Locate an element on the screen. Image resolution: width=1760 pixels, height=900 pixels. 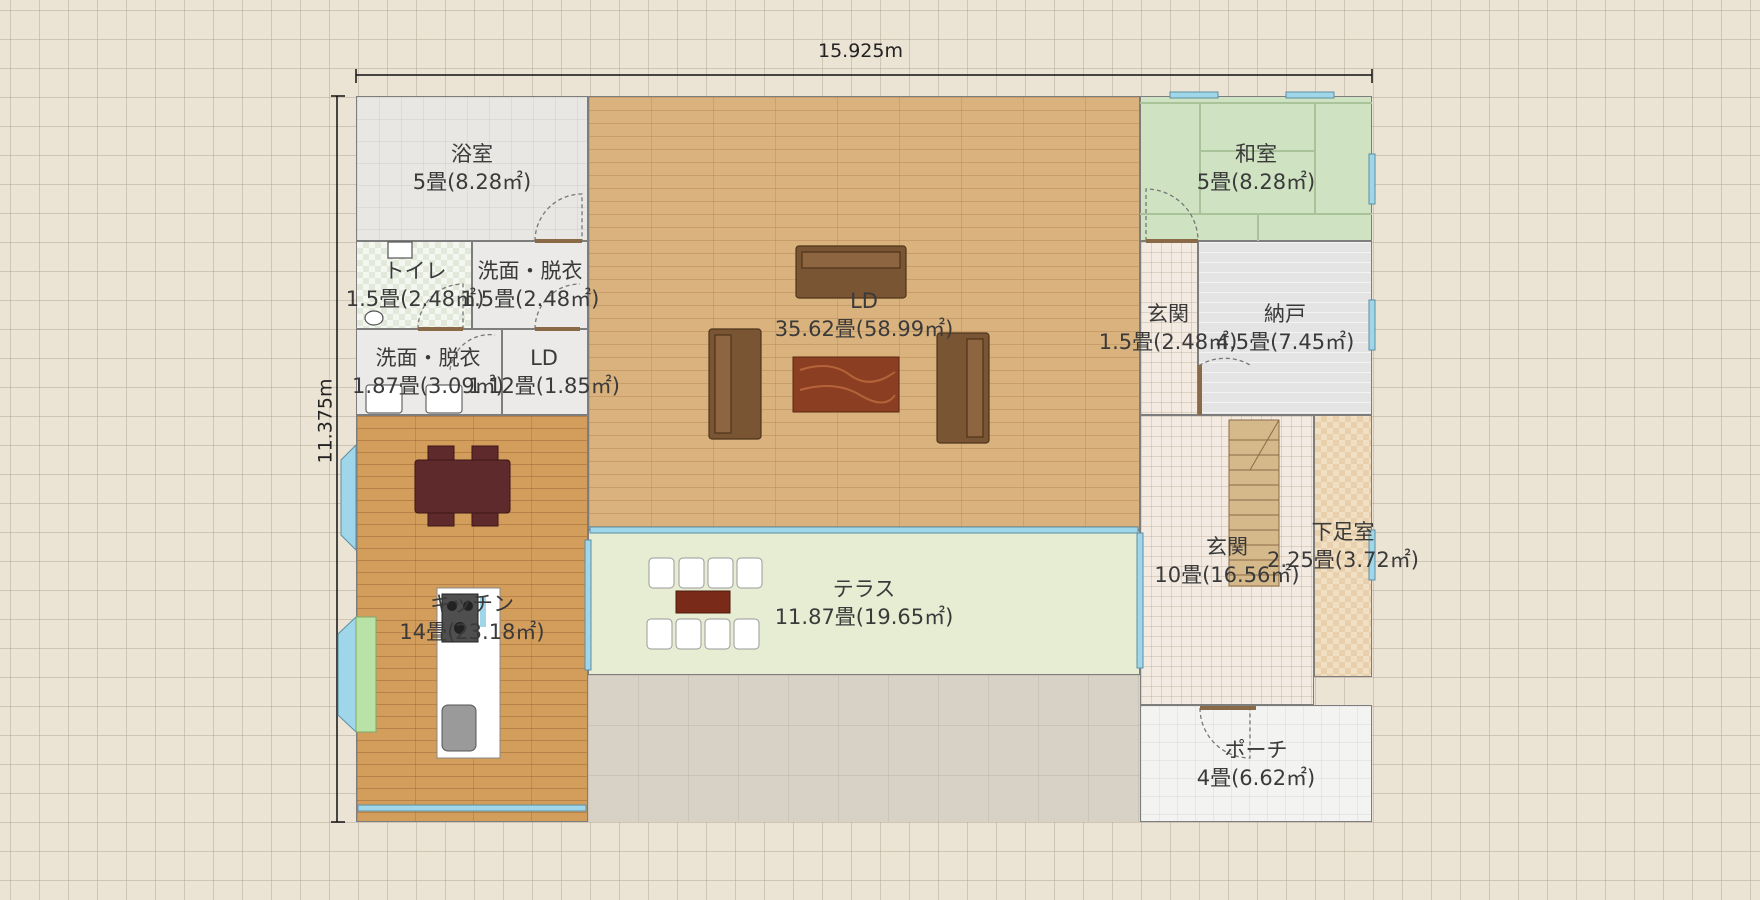
label-bathroom: 浴室 5畳(8.28㎡) is located at coordinates (472, 168).